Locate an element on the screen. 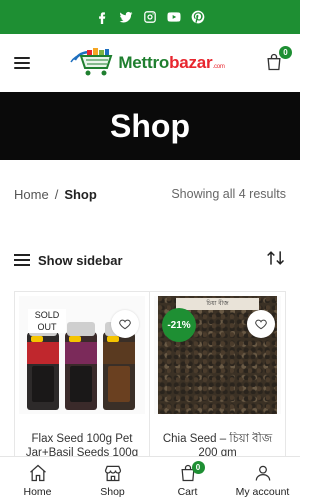 The image size is (320, 504). twitter-icon is located at coordinates (126, 17).